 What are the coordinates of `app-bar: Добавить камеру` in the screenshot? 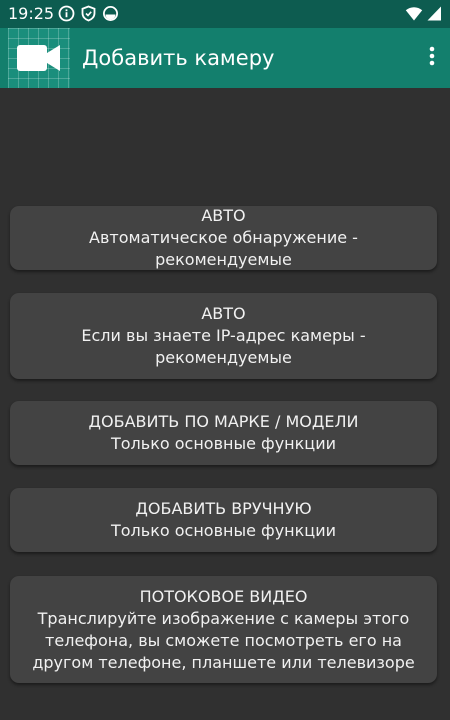 It's located at (225, 58).